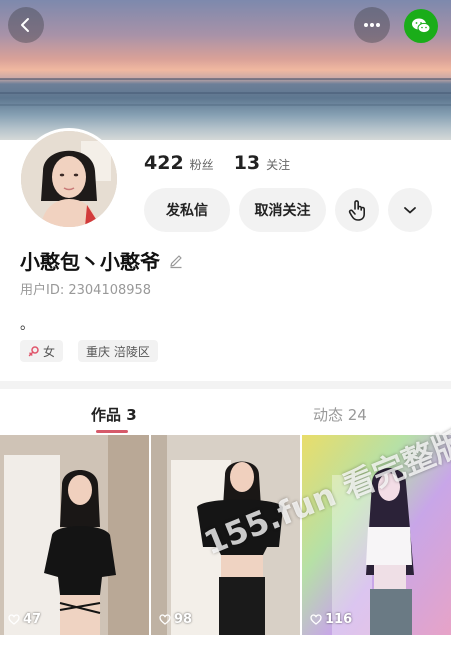 The width and height of the screenshot is (451, 652). I want to click on video-likes: 98, so click(175, 619).